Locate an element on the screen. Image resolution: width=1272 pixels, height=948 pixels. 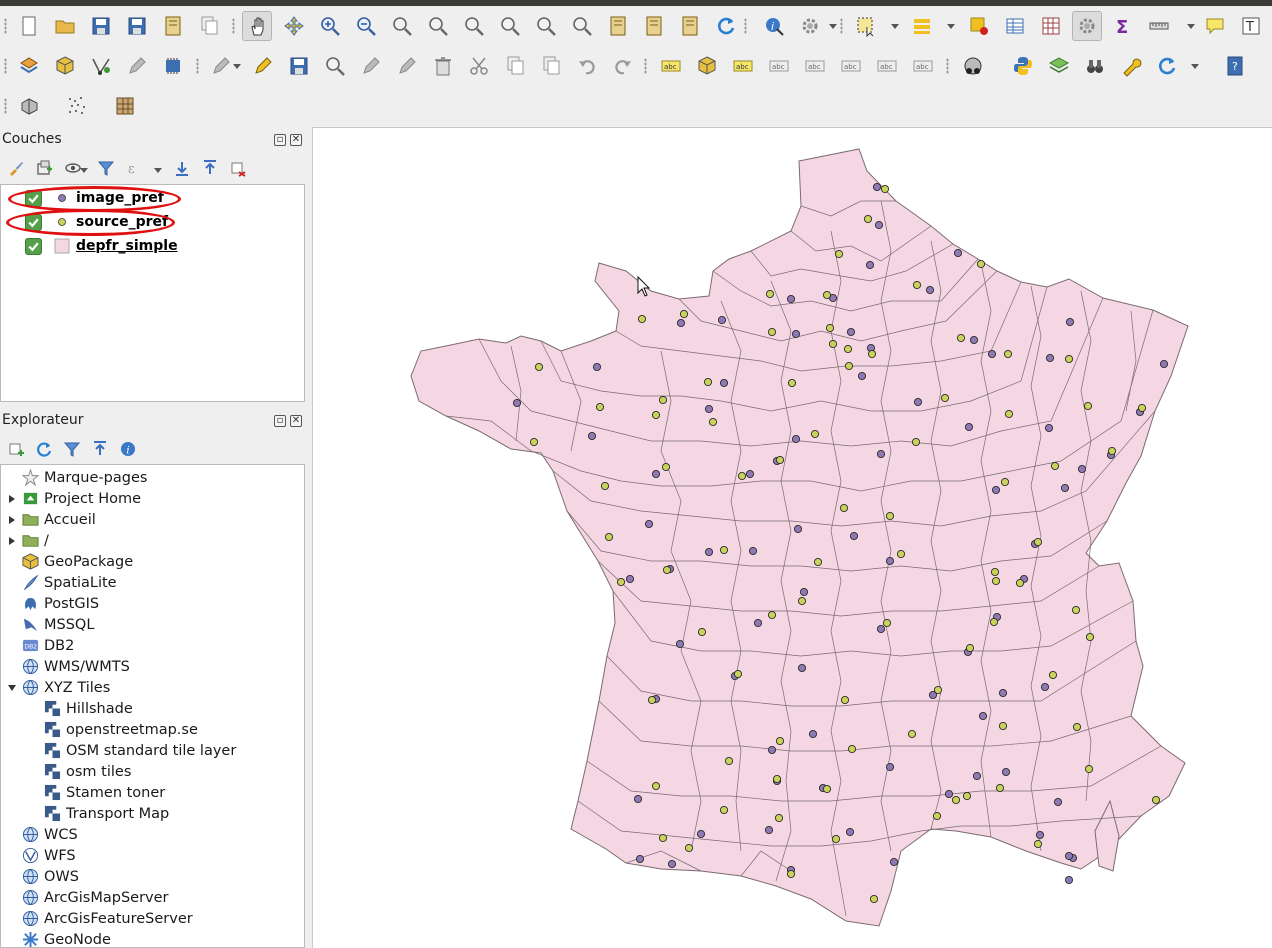
new-print-layout-icon is located at coordinates (173, 26).